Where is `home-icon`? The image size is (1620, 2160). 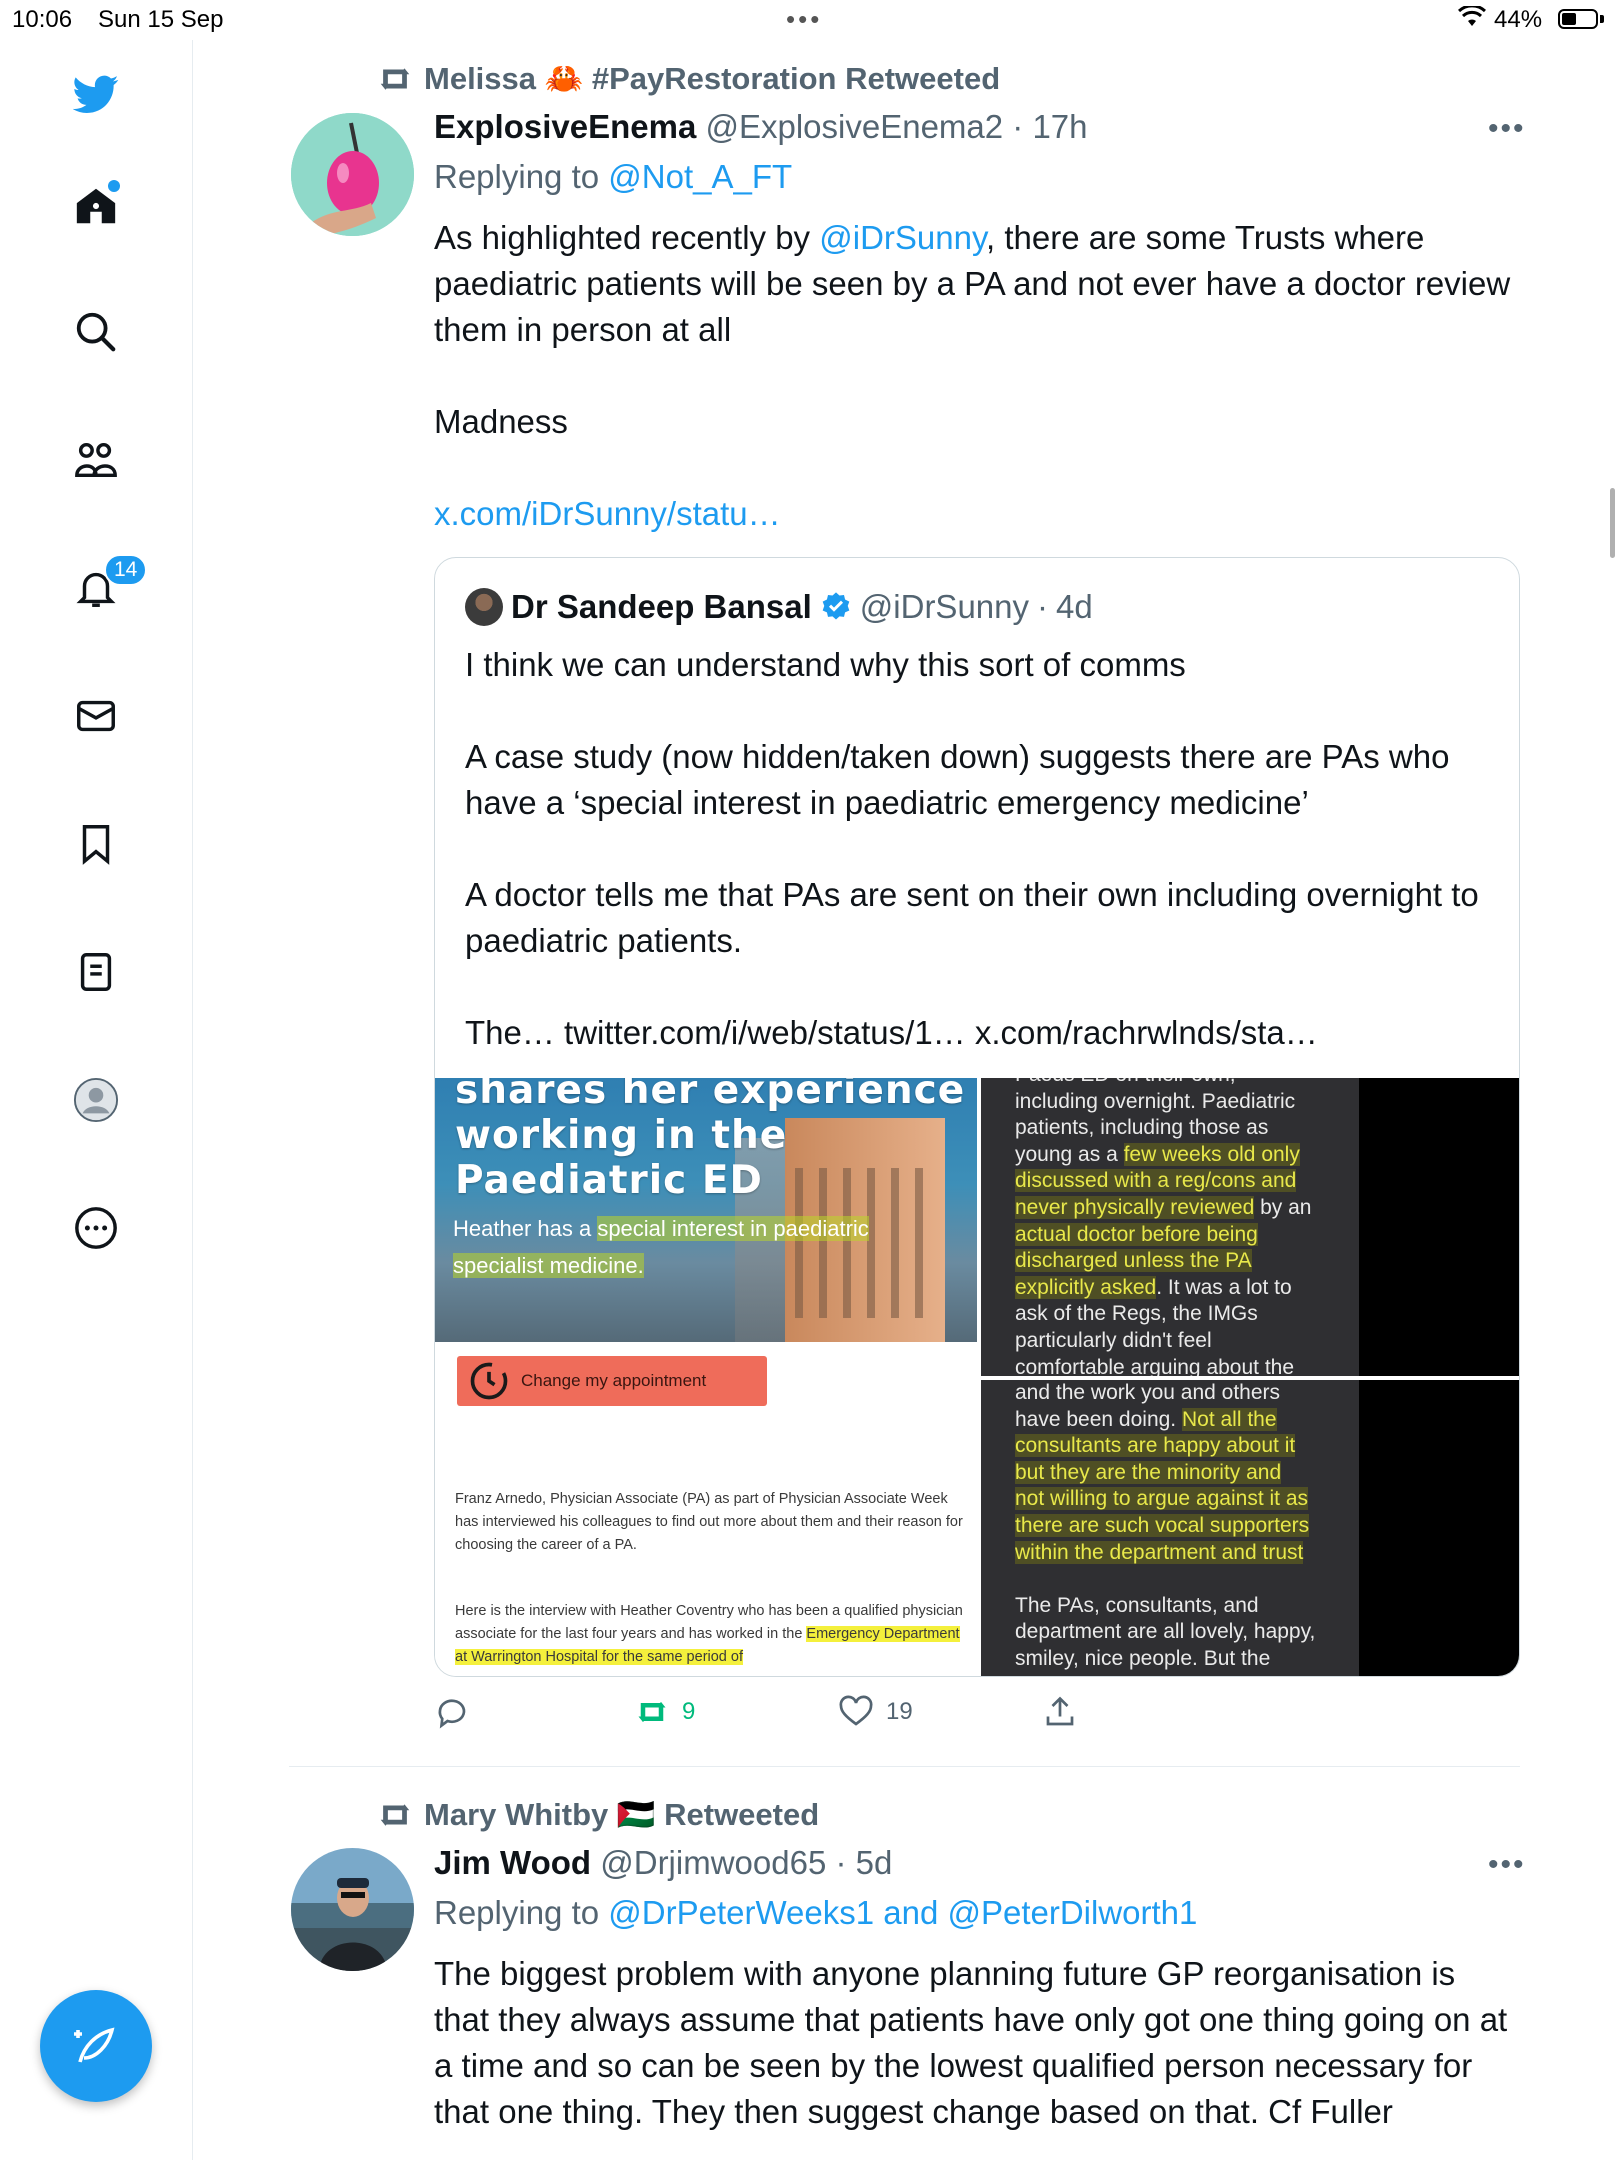
home-icon is located at coordinates (96, 206).